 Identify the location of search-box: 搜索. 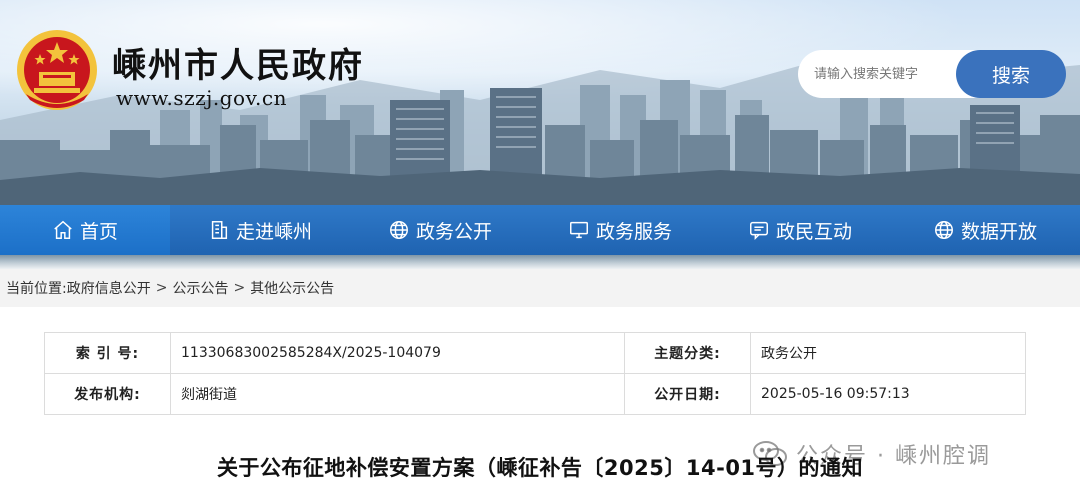
(932, 74).